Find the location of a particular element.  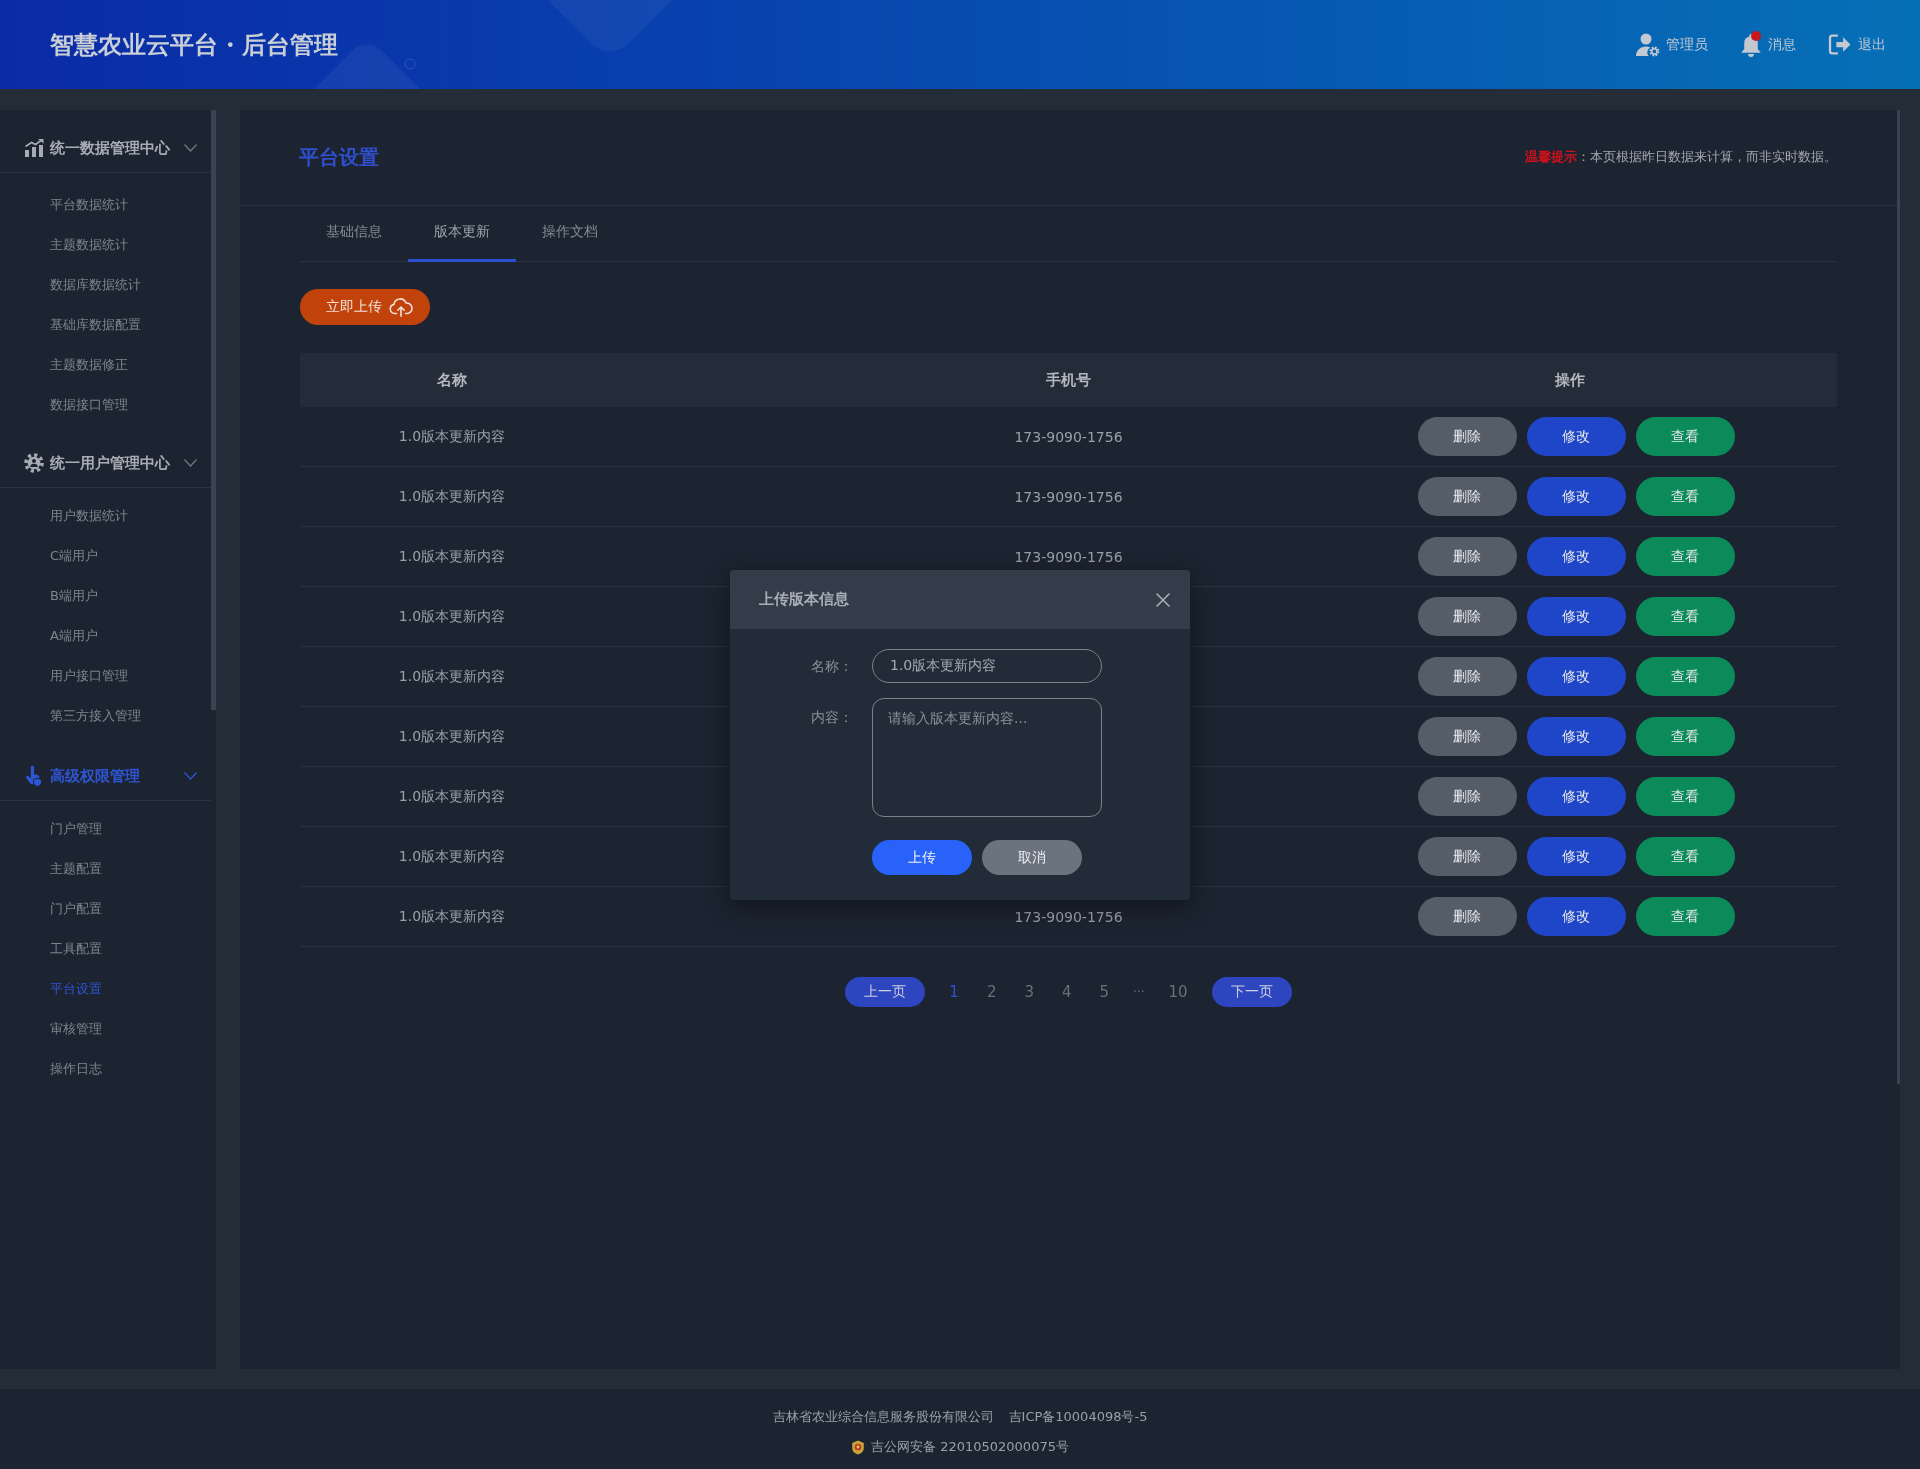

gear-icon is located at coordinates (34, 463).